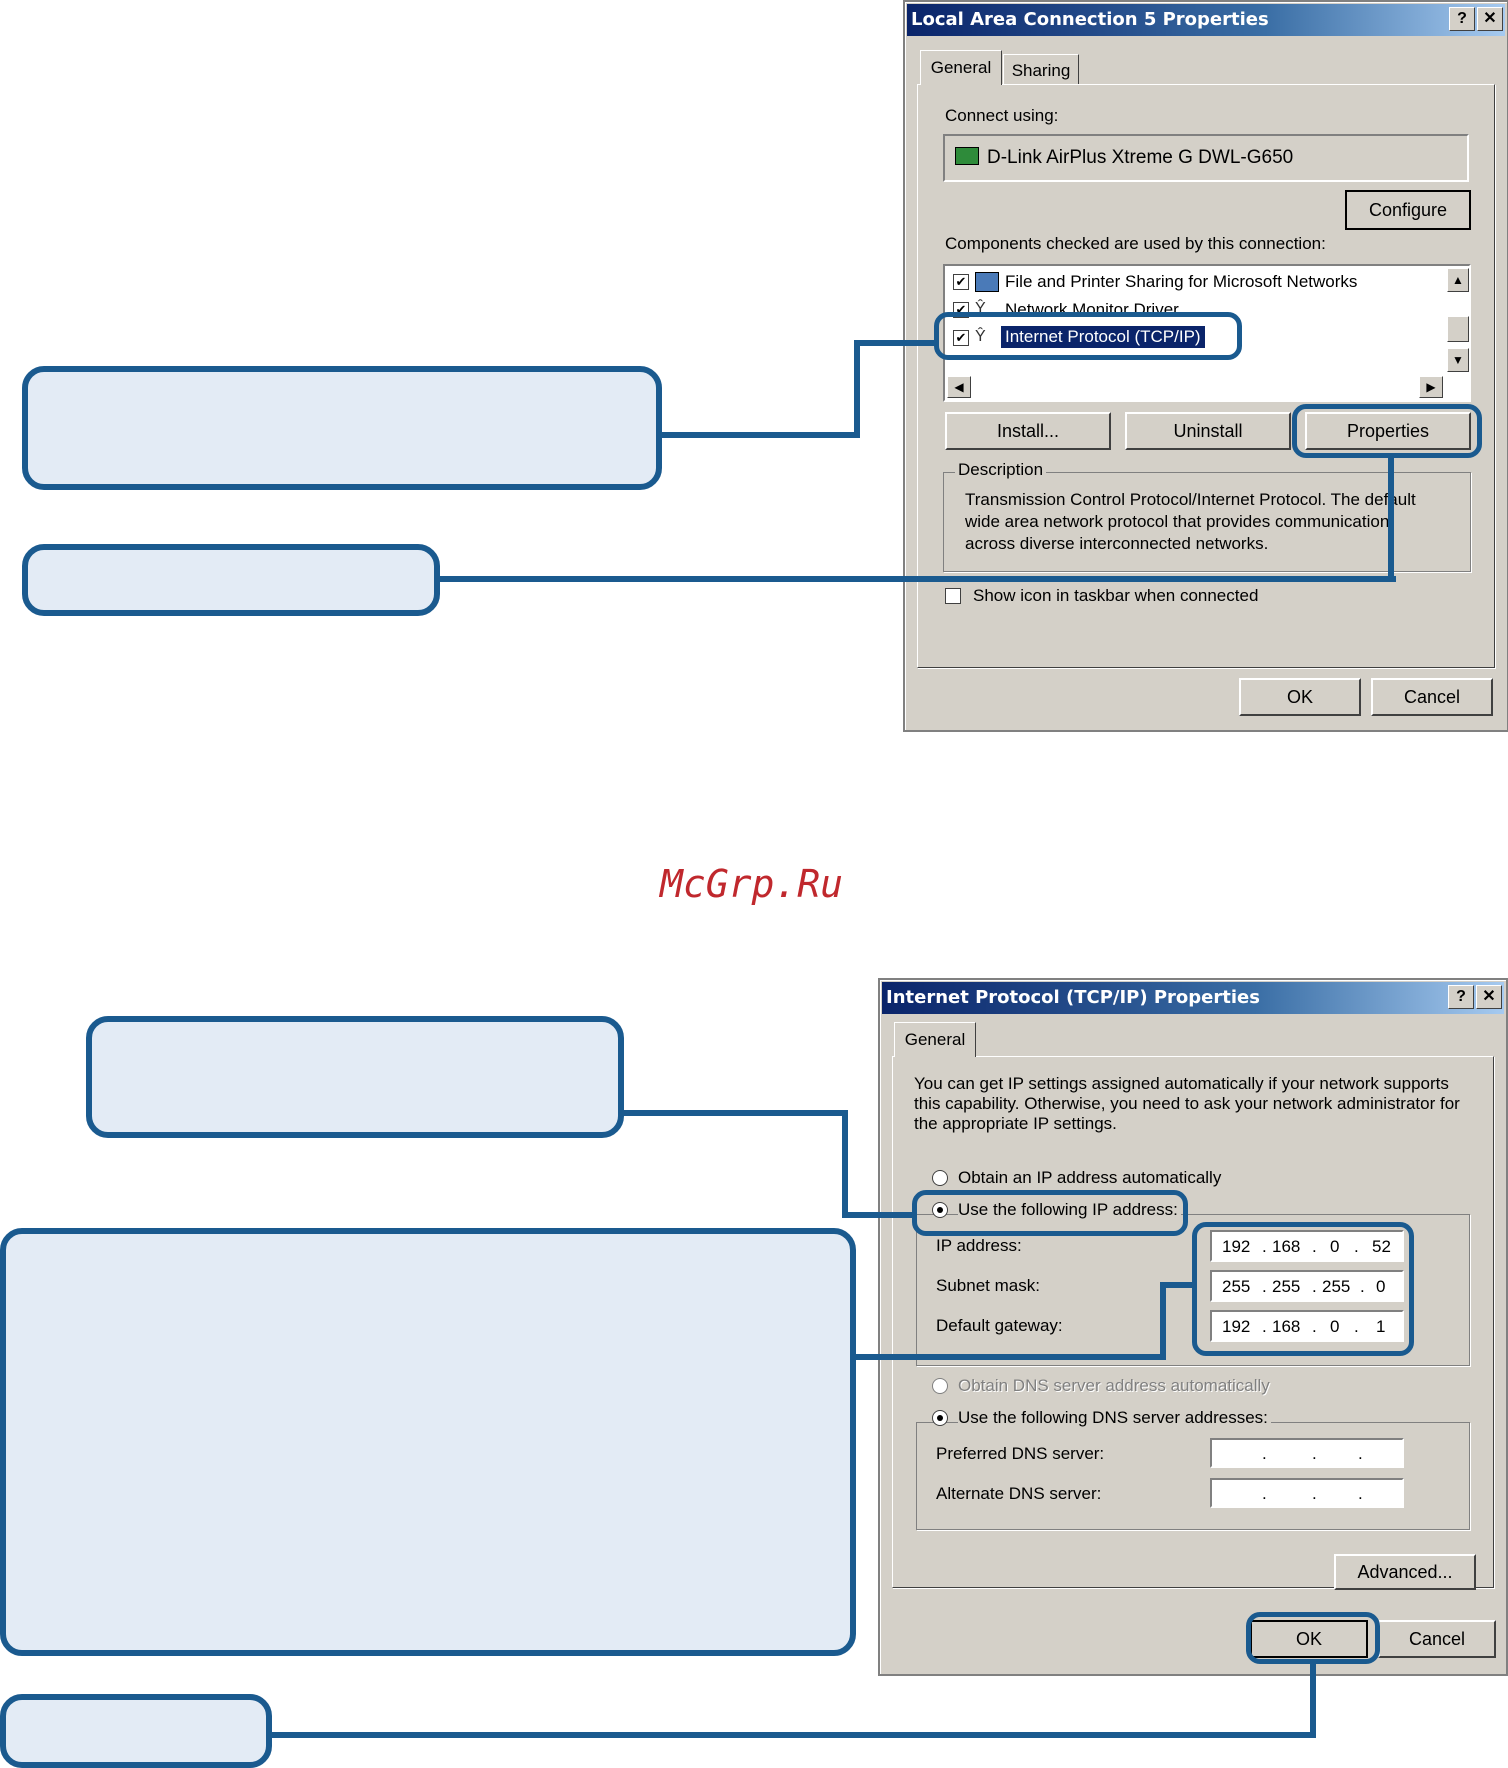  I want to click on tcpip-highlight, so click(1088, 336).